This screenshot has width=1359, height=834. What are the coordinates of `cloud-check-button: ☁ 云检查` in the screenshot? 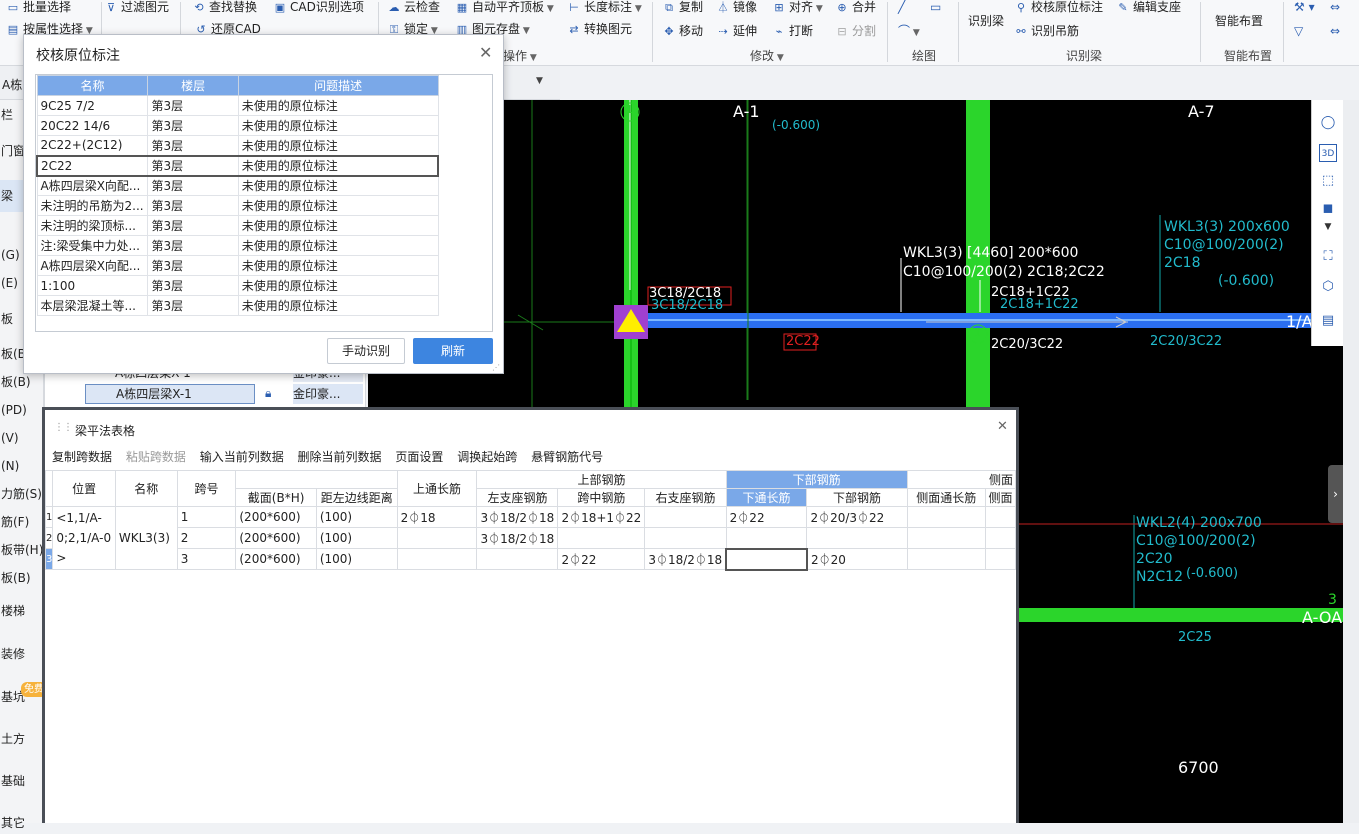 It's located at (414, 8).